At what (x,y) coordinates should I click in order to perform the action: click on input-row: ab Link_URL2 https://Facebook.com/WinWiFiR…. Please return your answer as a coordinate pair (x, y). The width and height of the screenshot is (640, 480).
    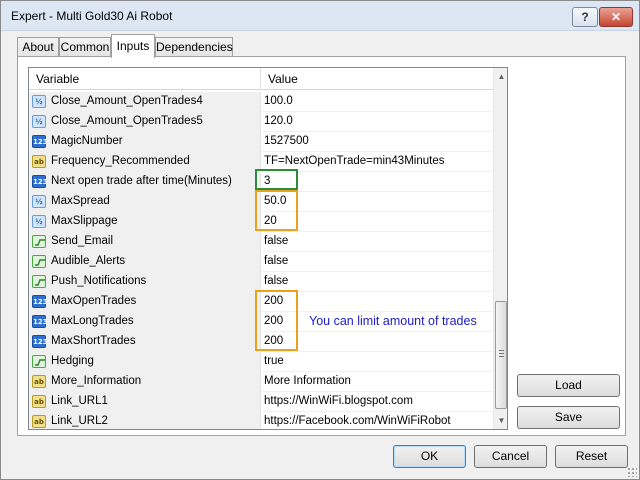
    Looking at the image, I should click on (261, 420).